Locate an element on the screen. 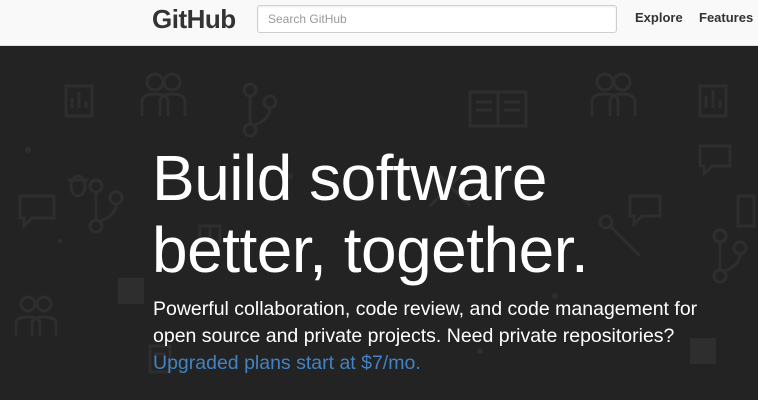  plus-box-icon is located at coordinates (131, 291).